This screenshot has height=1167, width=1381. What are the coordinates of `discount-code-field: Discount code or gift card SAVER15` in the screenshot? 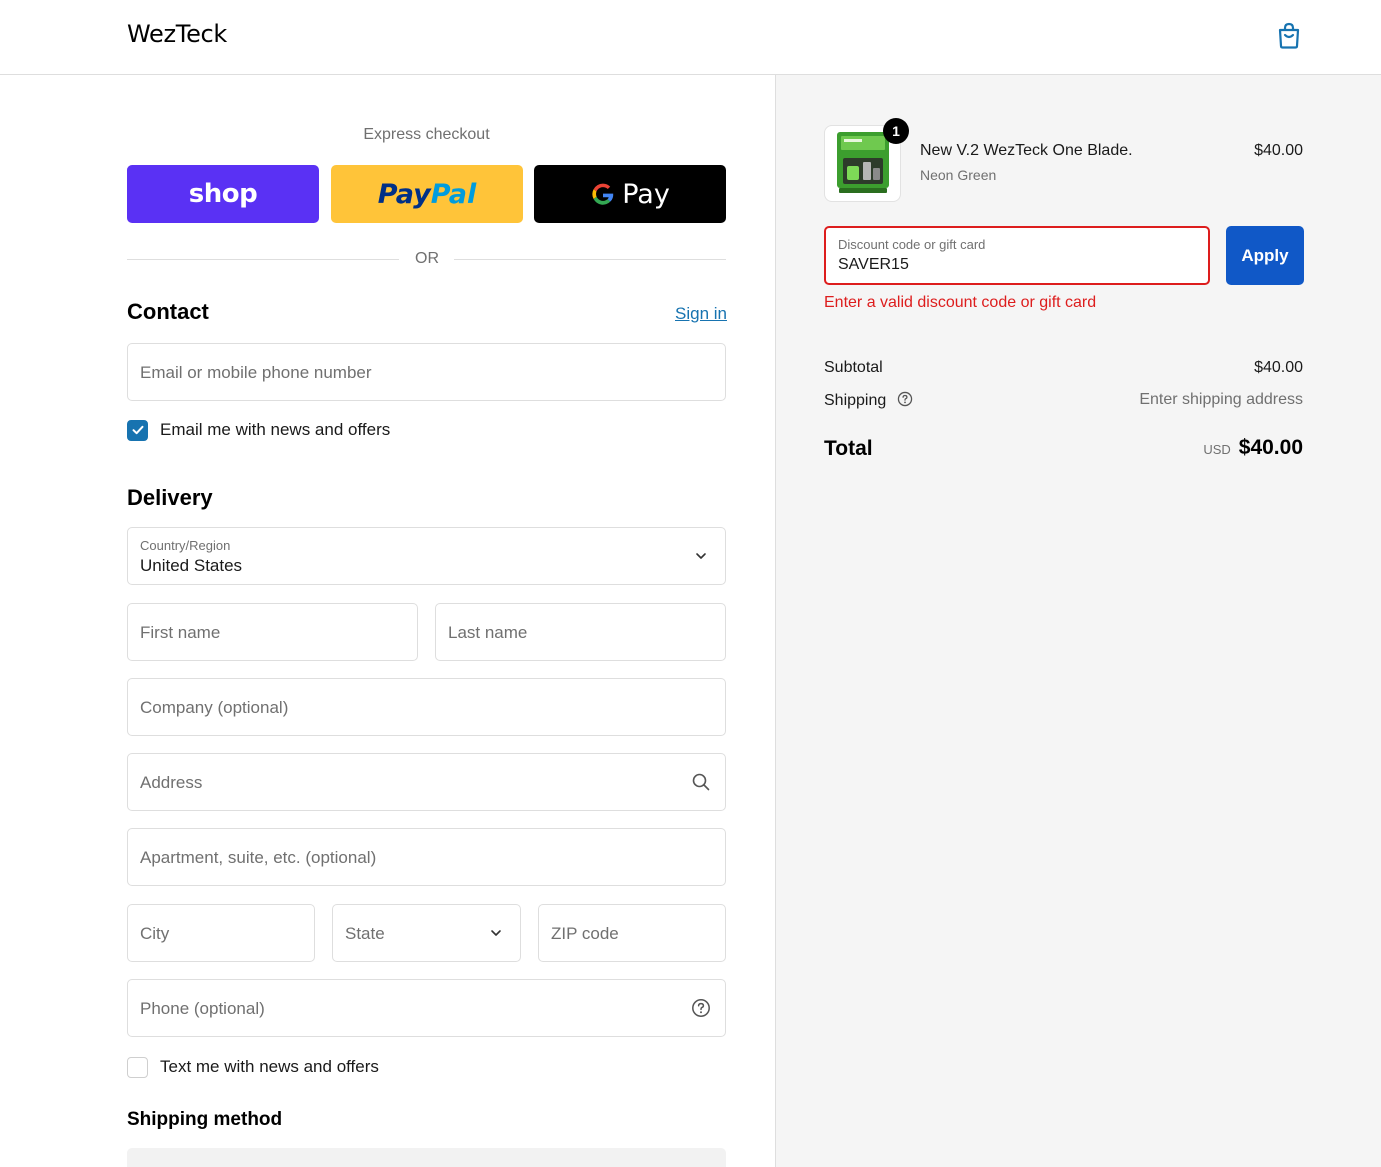 It's located at (1017, 255).